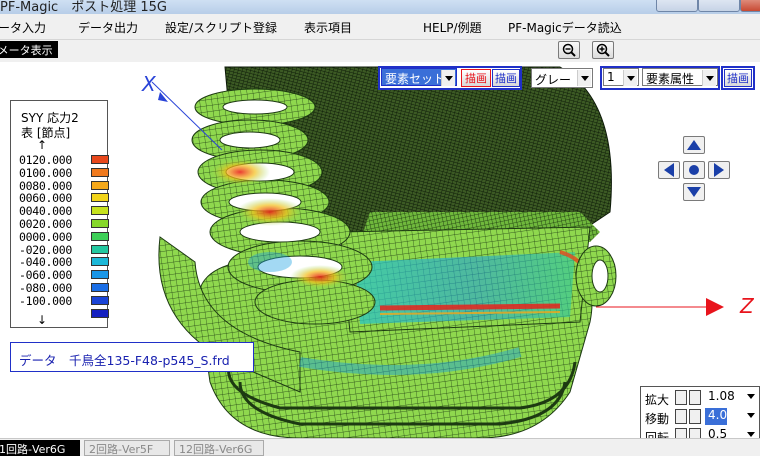  Describe the element at coordinates (42, 320) in the screenshot. I see `legend-down-arrow: ↓` at that location.